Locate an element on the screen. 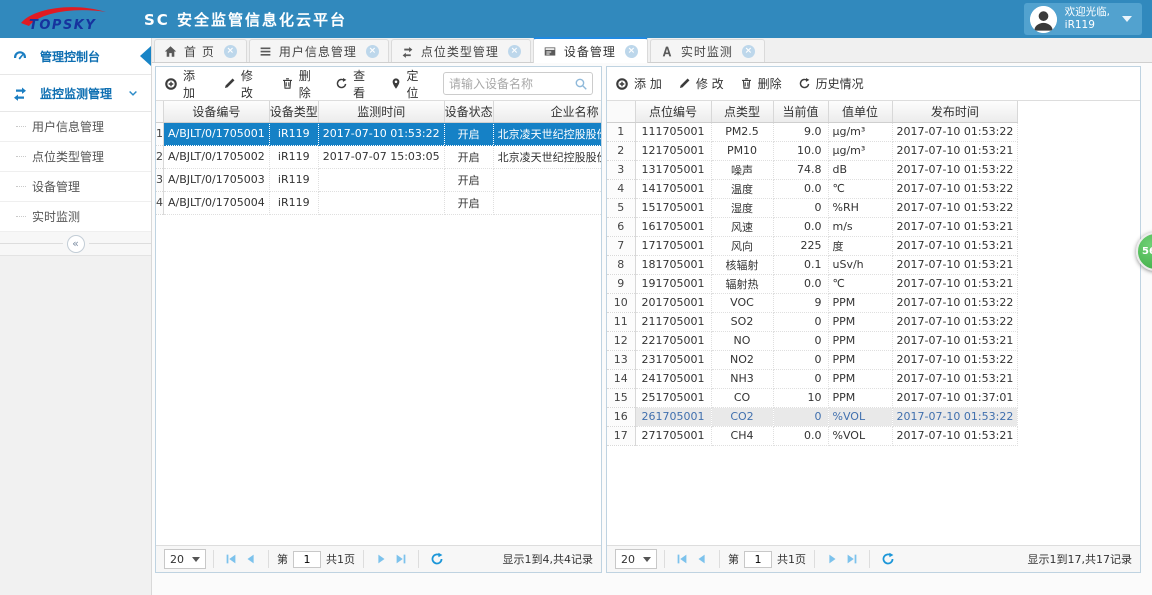 The width and height of the screenshot is (1152, 595). tab-point-type: 点位类型管理 × is located at coordinates (460, 50).